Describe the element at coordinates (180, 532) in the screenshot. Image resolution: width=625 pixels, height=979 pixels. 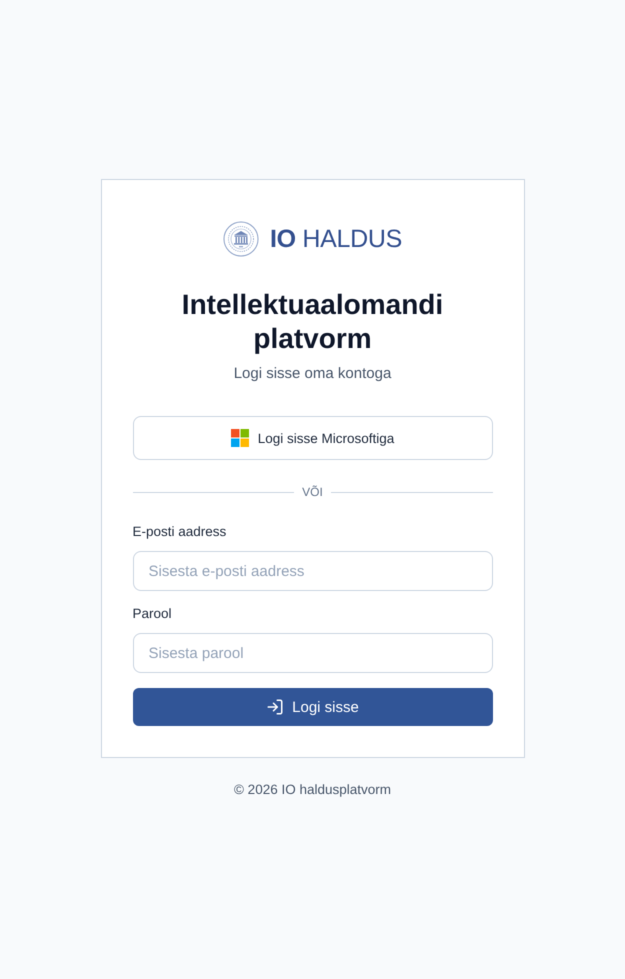
I see `field-label: E-posti aadress` at that location.